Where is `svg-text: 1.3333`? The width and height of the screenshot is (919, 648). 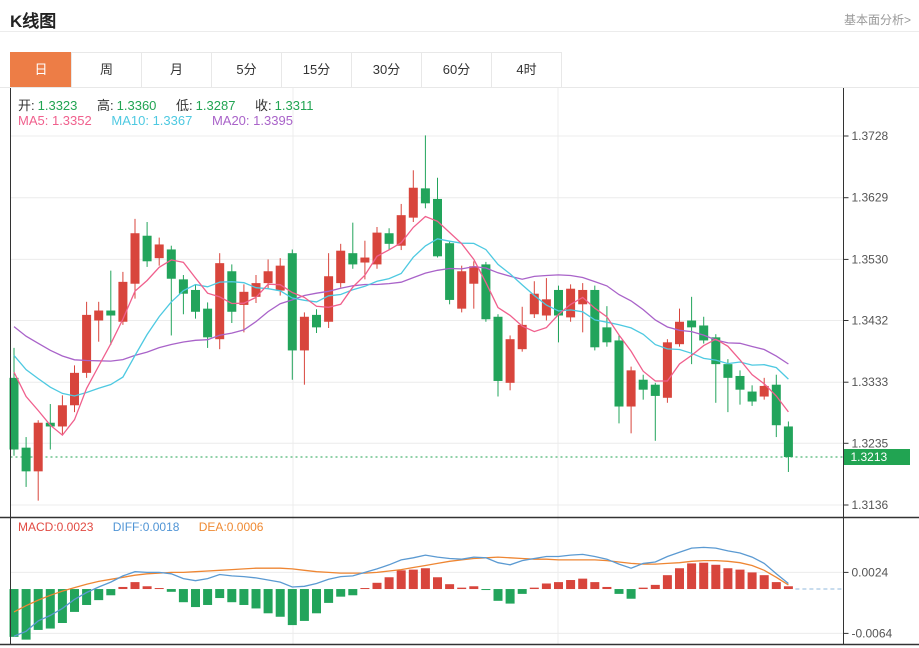
svg-text: 1.3333 is located at coordinates (870, 382).